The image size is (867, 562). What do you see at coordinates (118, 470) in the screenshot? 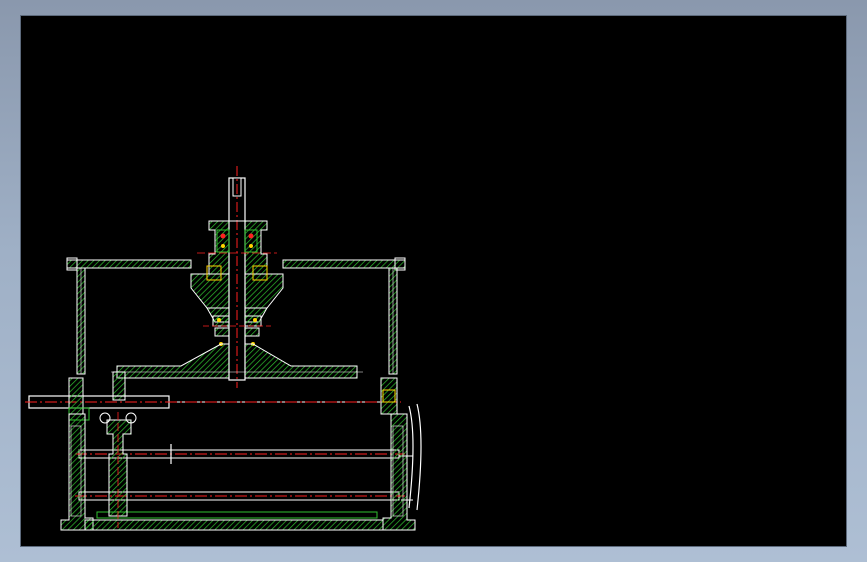
I see `linkage-arm` at bounding box center [118, 470].